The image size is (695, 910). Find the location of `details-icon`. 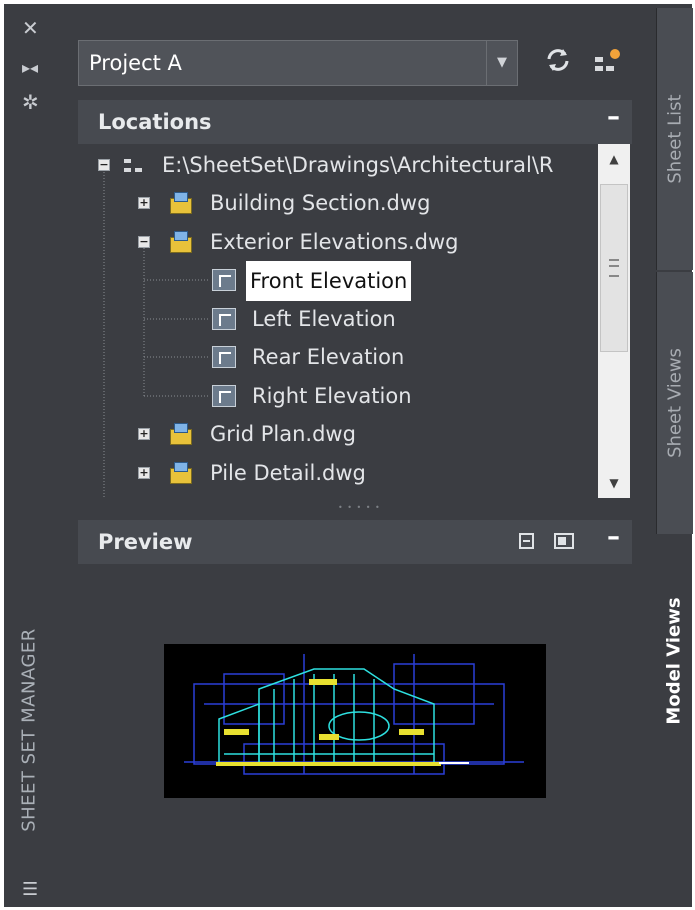

details-icon is located at coordinates (564, 541).